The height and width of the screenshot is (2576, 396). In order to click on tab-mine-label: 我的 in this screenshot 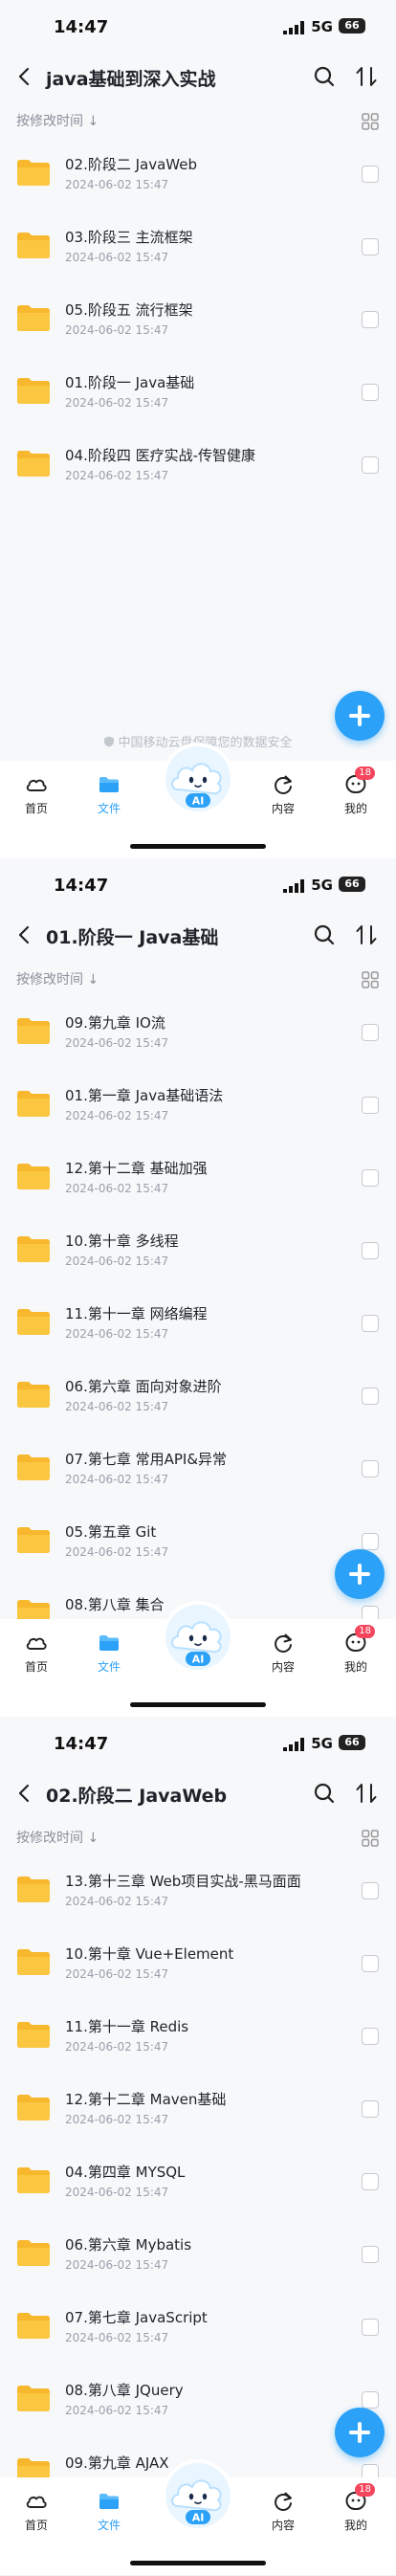, I will do `click(355, 808)`.